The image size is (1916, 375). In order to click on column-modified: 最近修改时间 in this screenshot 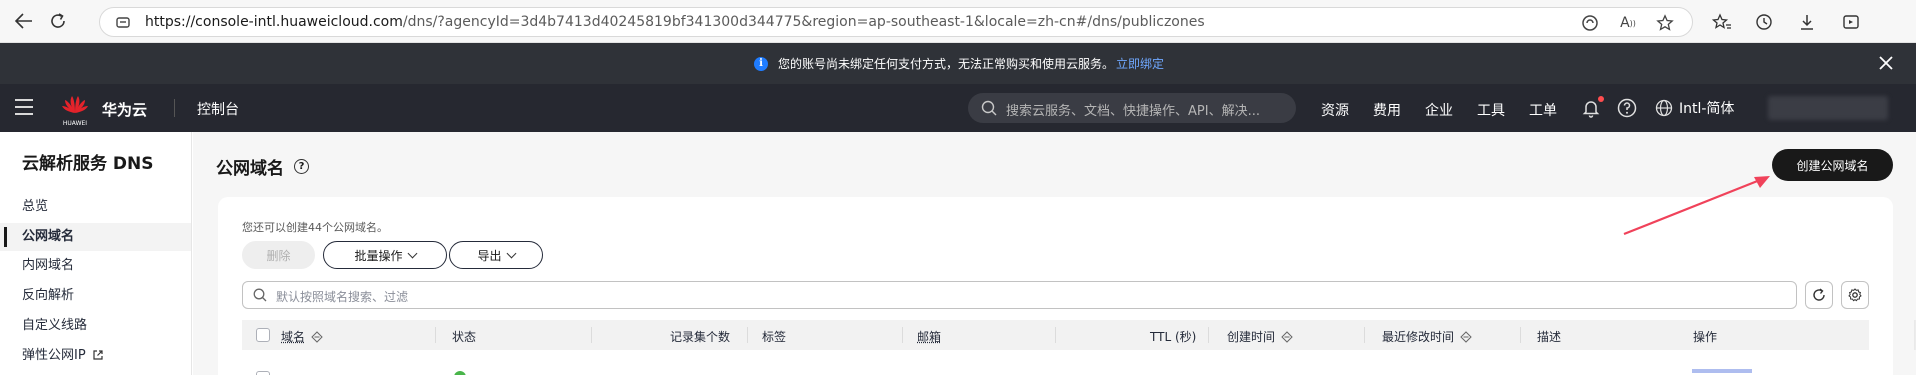, I will do `click(1427, 336)`.